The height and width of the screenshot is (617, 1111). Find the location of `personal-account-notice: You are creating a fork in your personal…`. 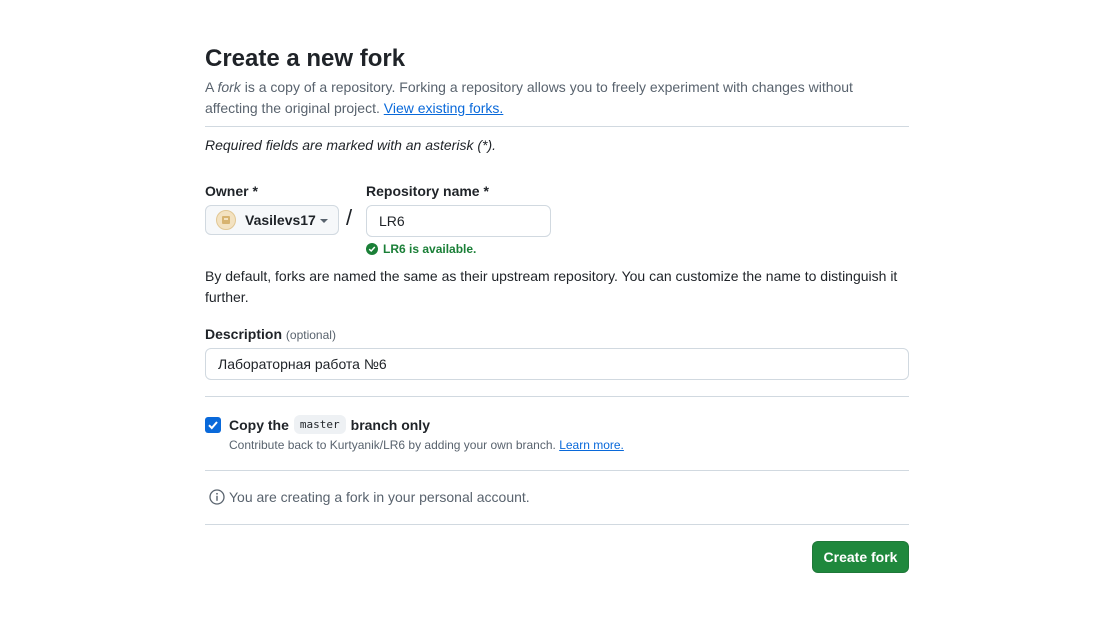

personal-account-notice: You are creating a fork in your personal… is located at coordinates (369, 497).